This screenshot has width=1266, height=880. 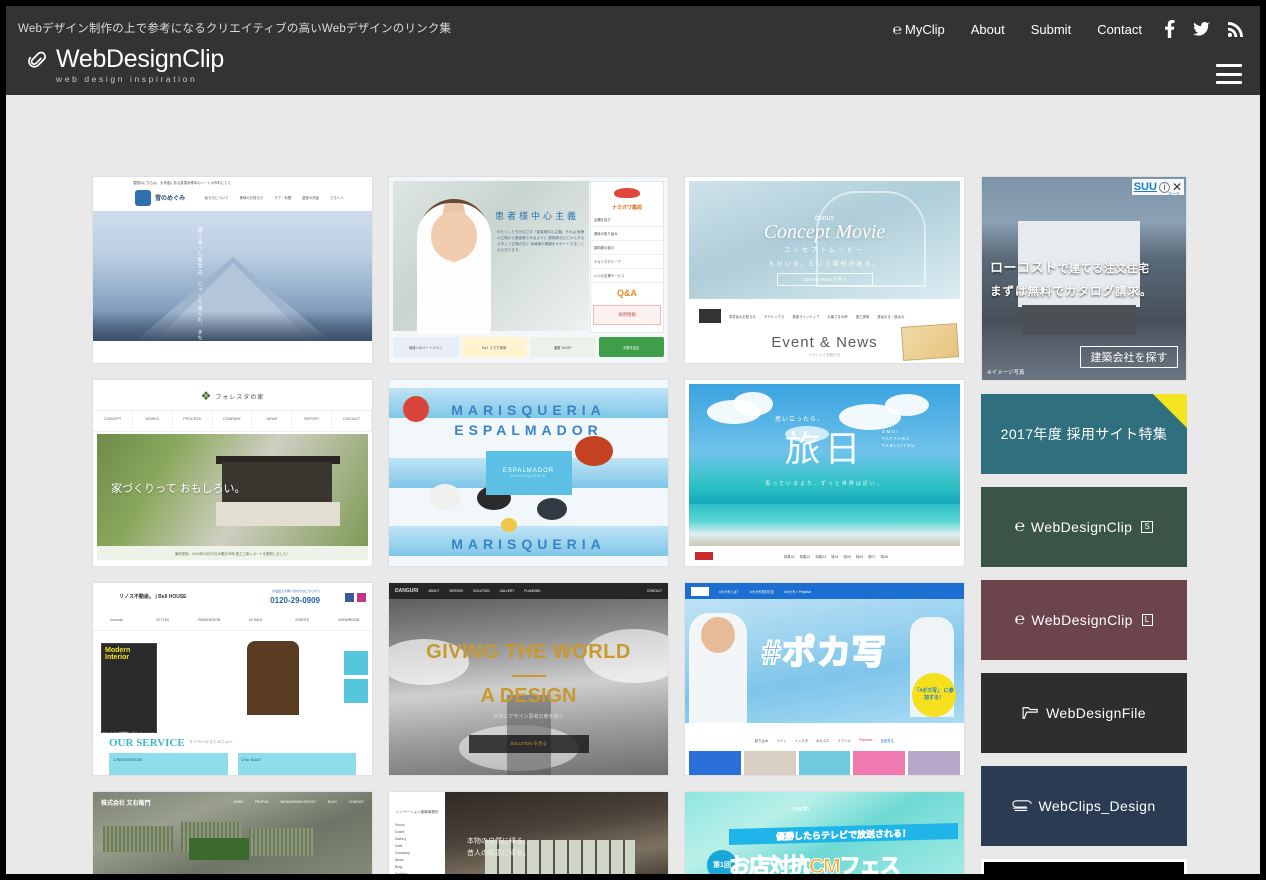 What do you see at coordinates (1201, 29) in the screenshot?
I see `twitter-icon` at bounding box center [1201, 29].